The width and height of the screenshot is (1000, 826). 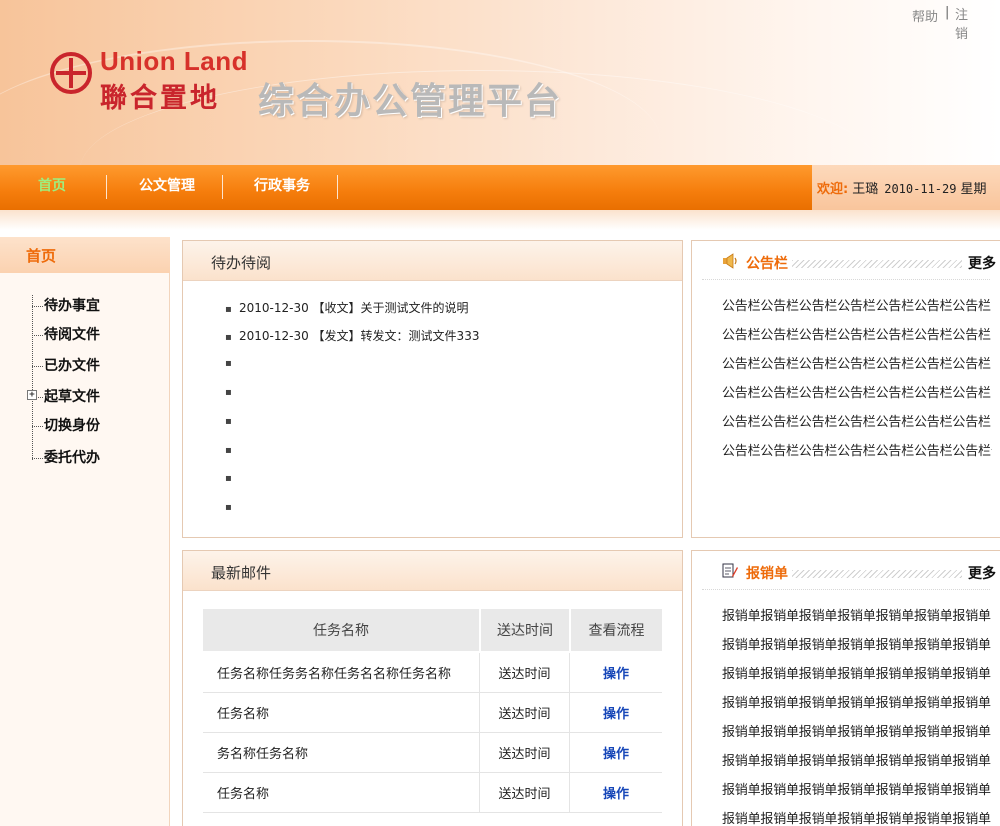 What do you see at coordinates (767, 264) in the screenshot?
I see `notice-title: 公告栏` at bounding box center [767, 264].